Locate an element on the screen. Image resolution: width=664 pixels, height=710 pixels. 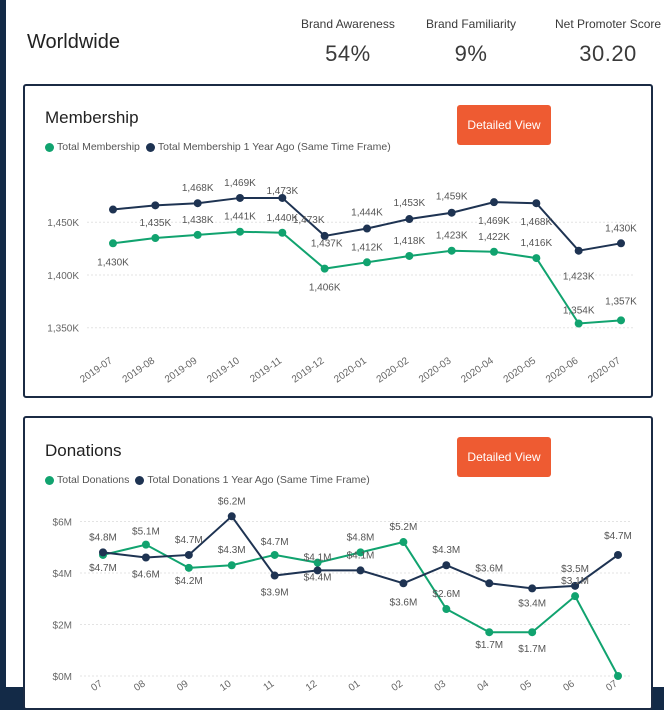
x-tick-label: 2019-12 is located at coordinates (308, 370).